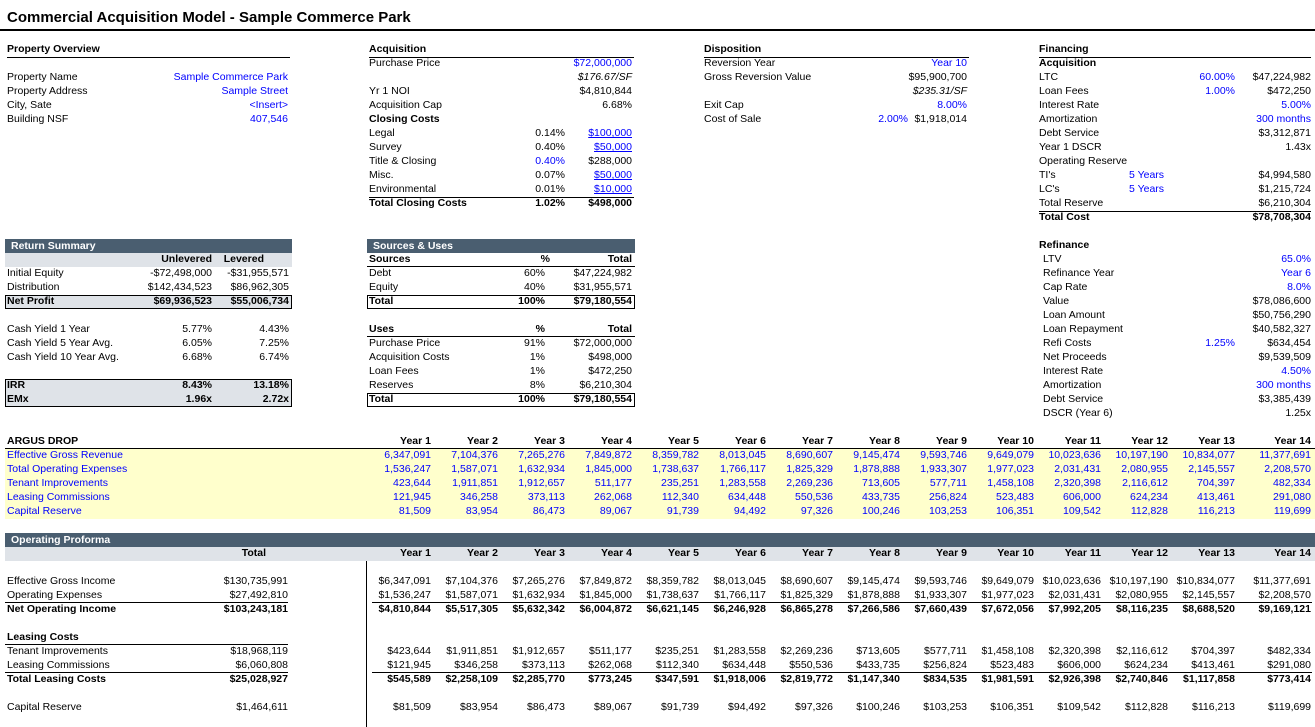 Image resolution: width=1315 pixels, height=727 pixels. I want to click on argus-value-input: 86,473, so click(532, 511).